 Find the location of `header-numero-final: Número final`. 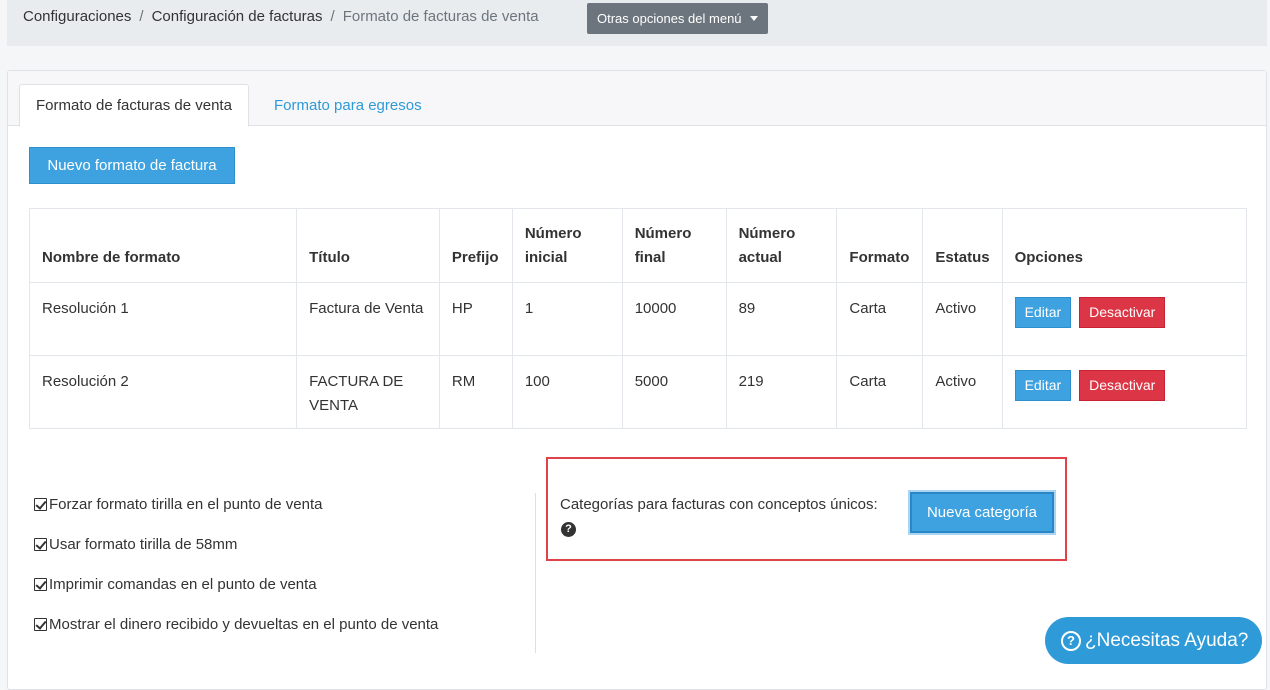

header-numero-final: Número final is located at coordinates (674, 245).